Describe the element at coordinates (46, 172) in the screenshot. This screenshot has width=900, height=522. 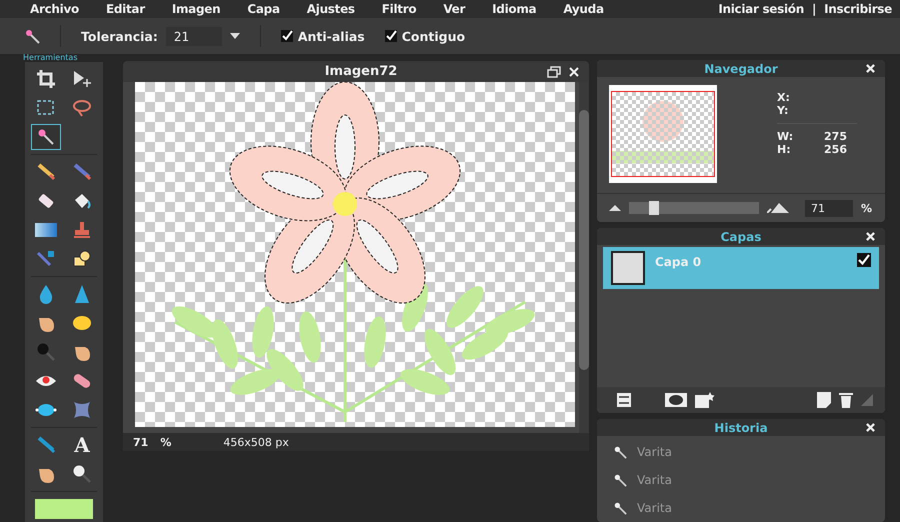
I see `pencil-icon` at that location.